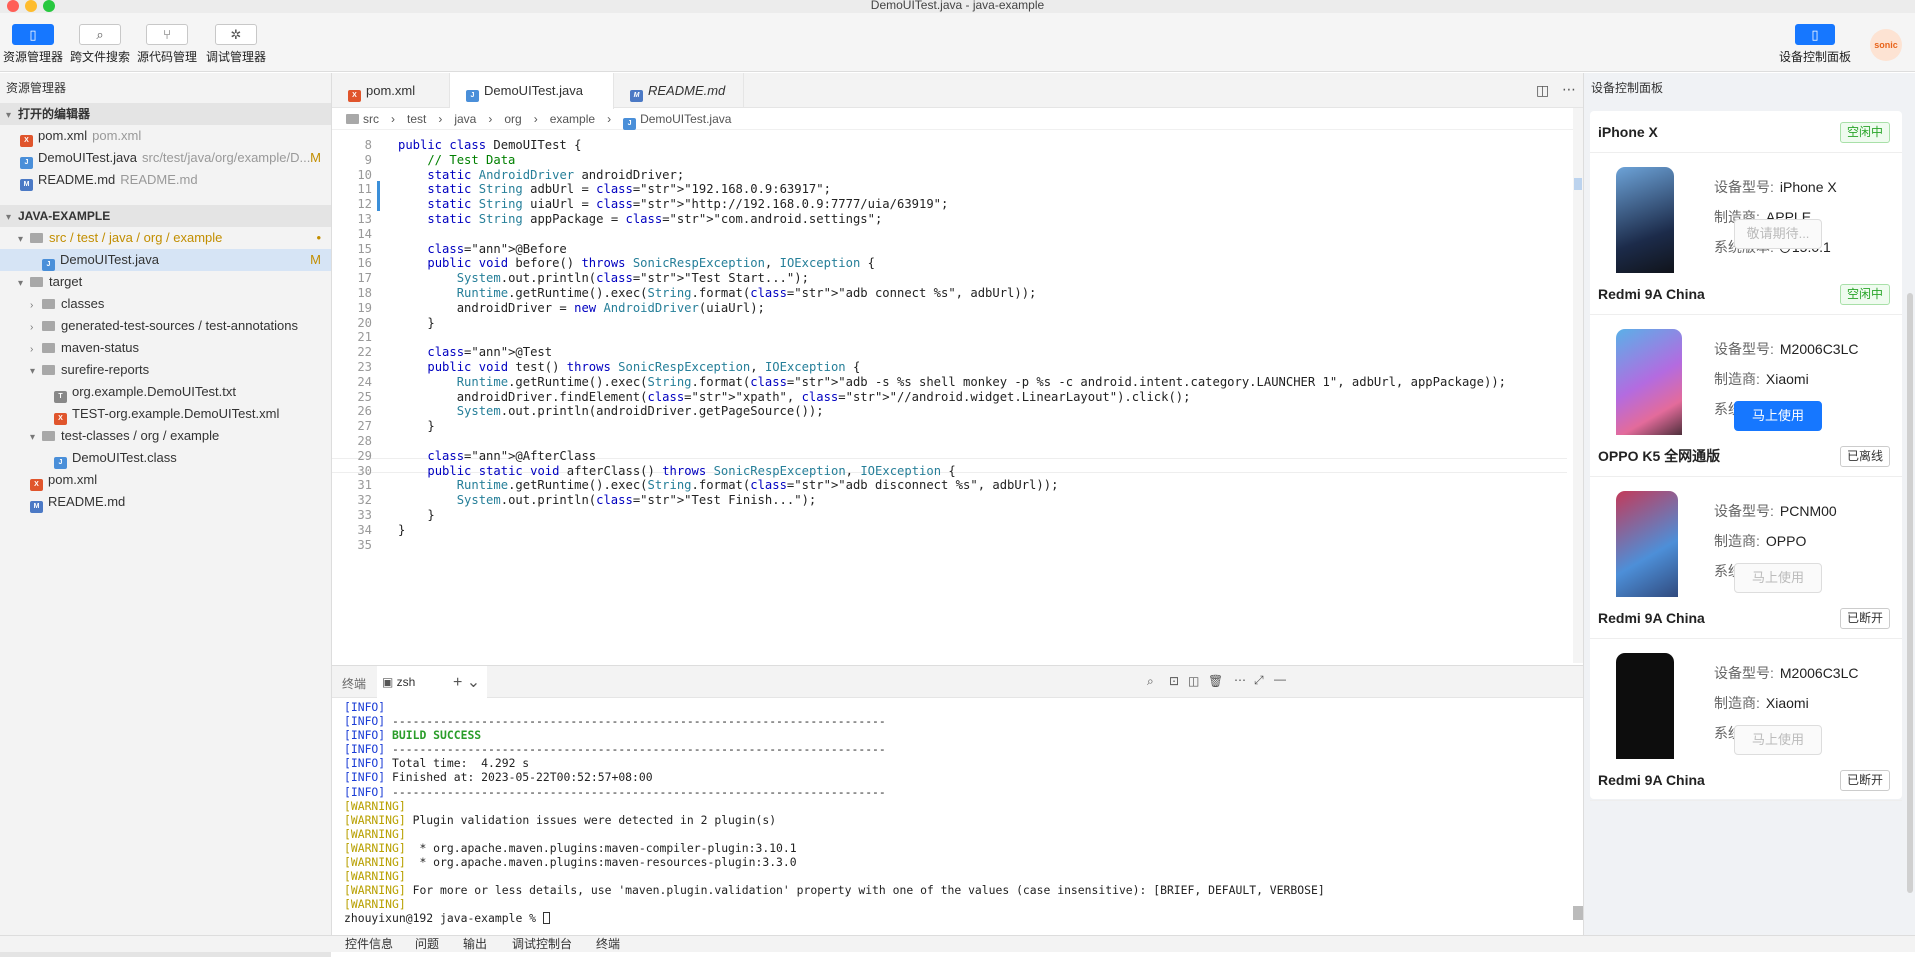  Describe the element at coordinates (542, 944) in the screenshot. I see `status-debug-console: 调试控制台` at that location.